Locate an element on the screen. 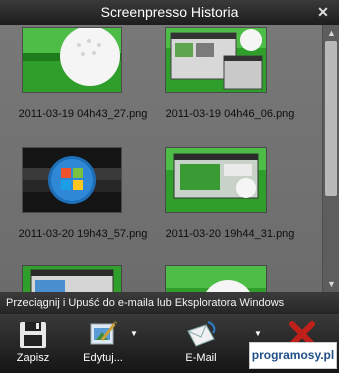 This screenshot has width=339, height=373. floppy-disk-icon is located at coordinates (33, 335).